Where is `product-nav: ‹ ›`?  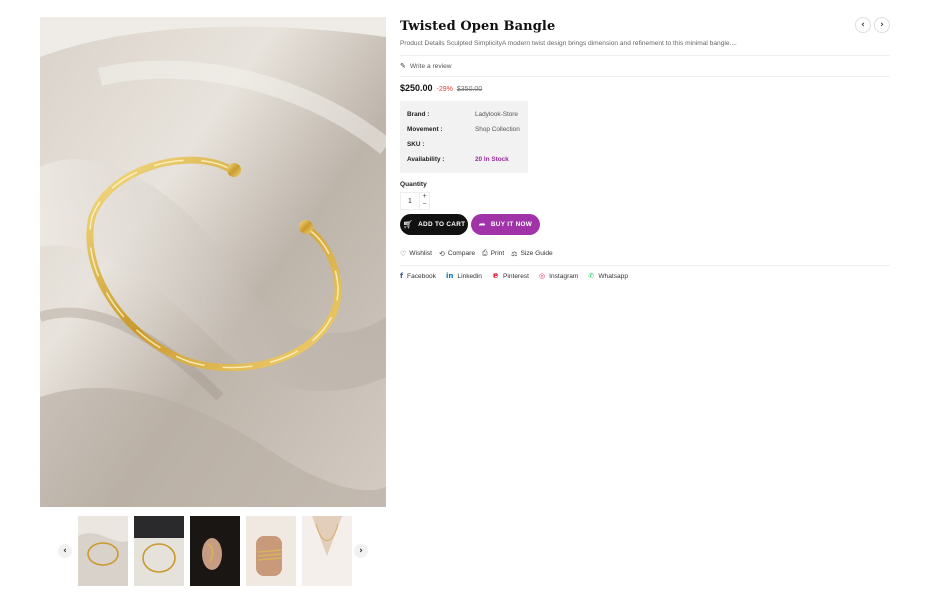
product-nav: ‹ › is located at coordinates (872, 25).